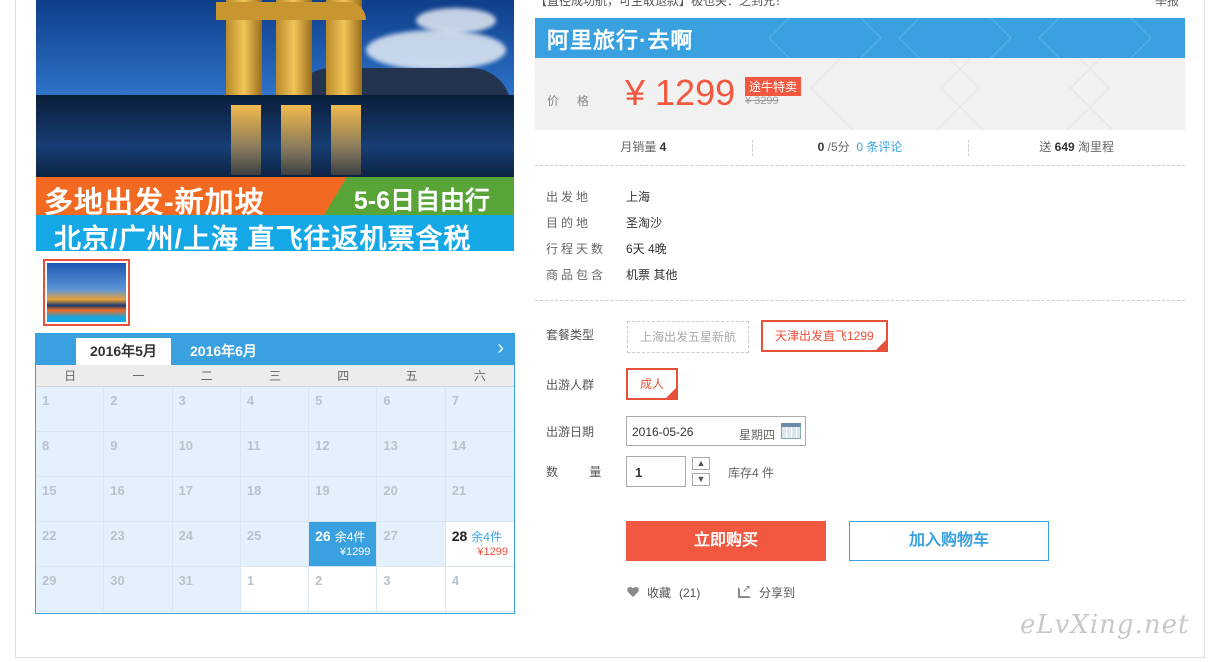 This screenshot has height=662, width=1226. What do you see at coordinates (479, 376) in the screenshot?
I see `weekday-label: 六` at bounding box center [479, 376].